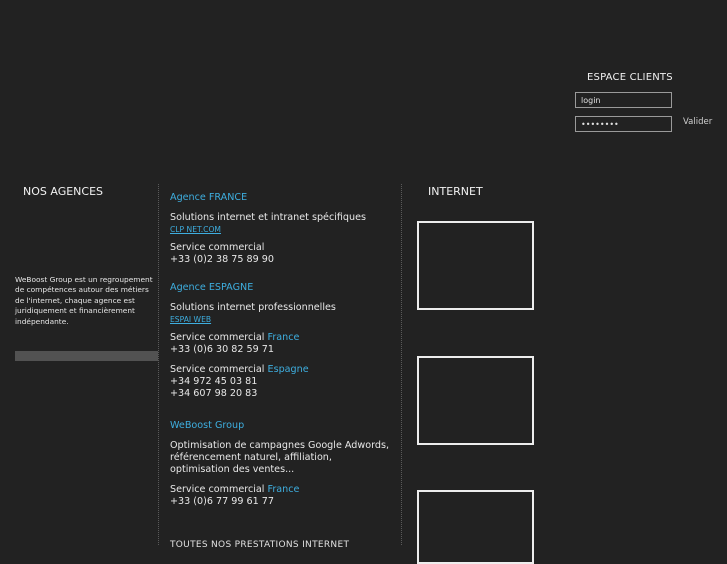 This screenshot has height=564, width=727. I want to click on agency-france-phone: +33 (0)2 38 75 89 90, so click(222, 259).